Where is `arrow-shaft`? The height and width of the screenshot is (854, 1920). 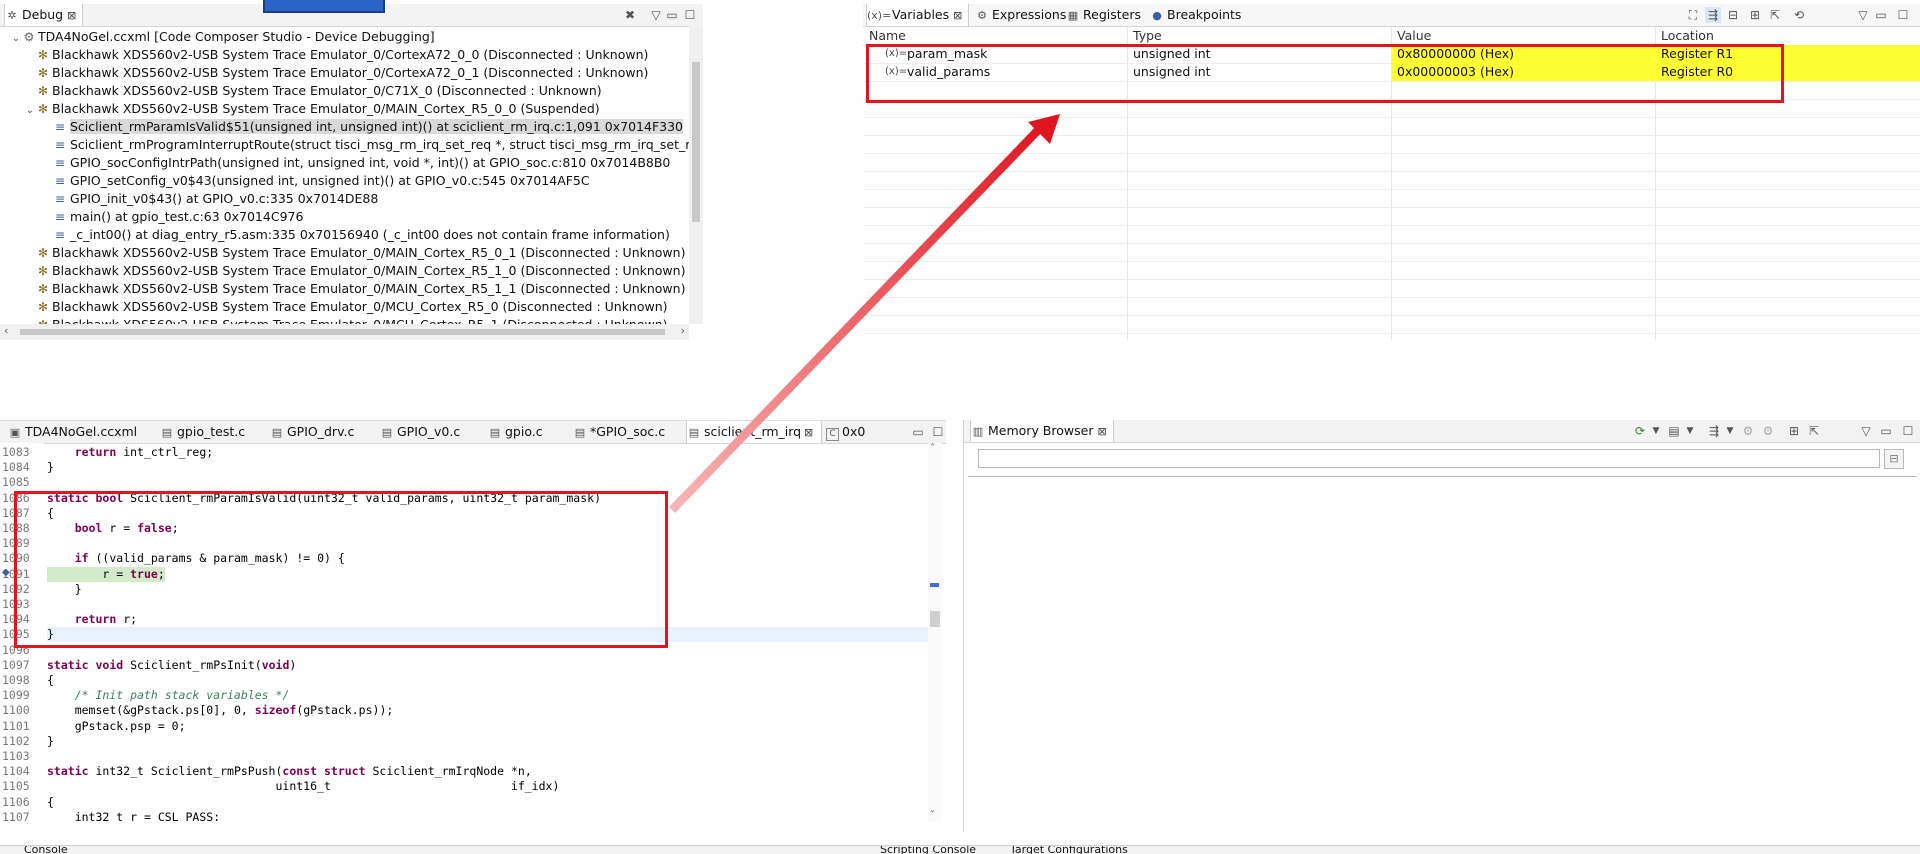
arrow-shaft is located at coordinates (857, 317).